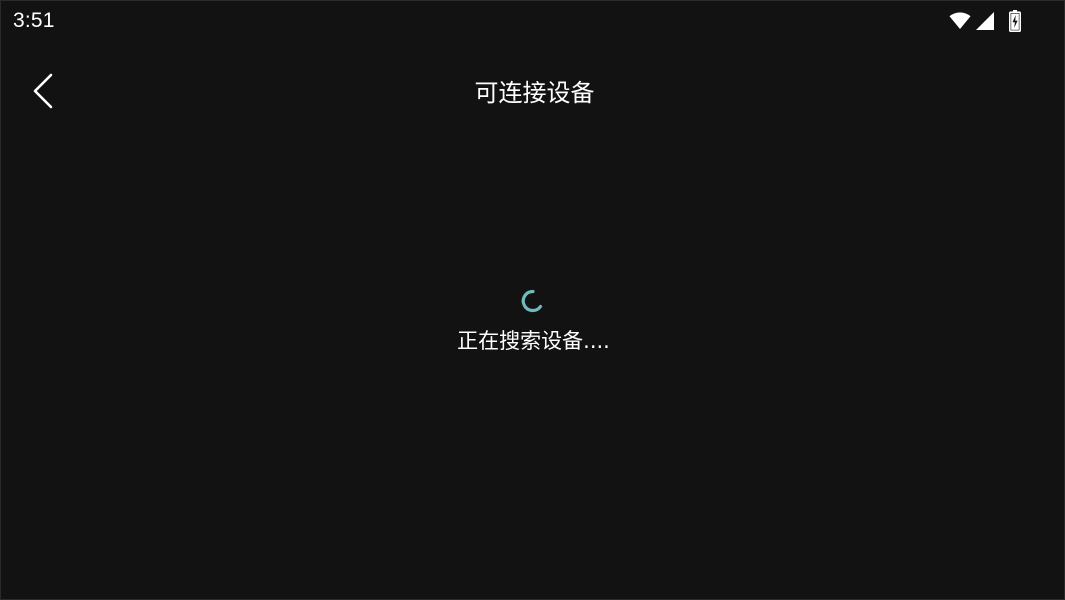 Image resolution: width=1065 pixels, height=600 pixels. Describe the element at coordinates (34, 20) in the screenshot. I see `status-time: 3:51` at that location.